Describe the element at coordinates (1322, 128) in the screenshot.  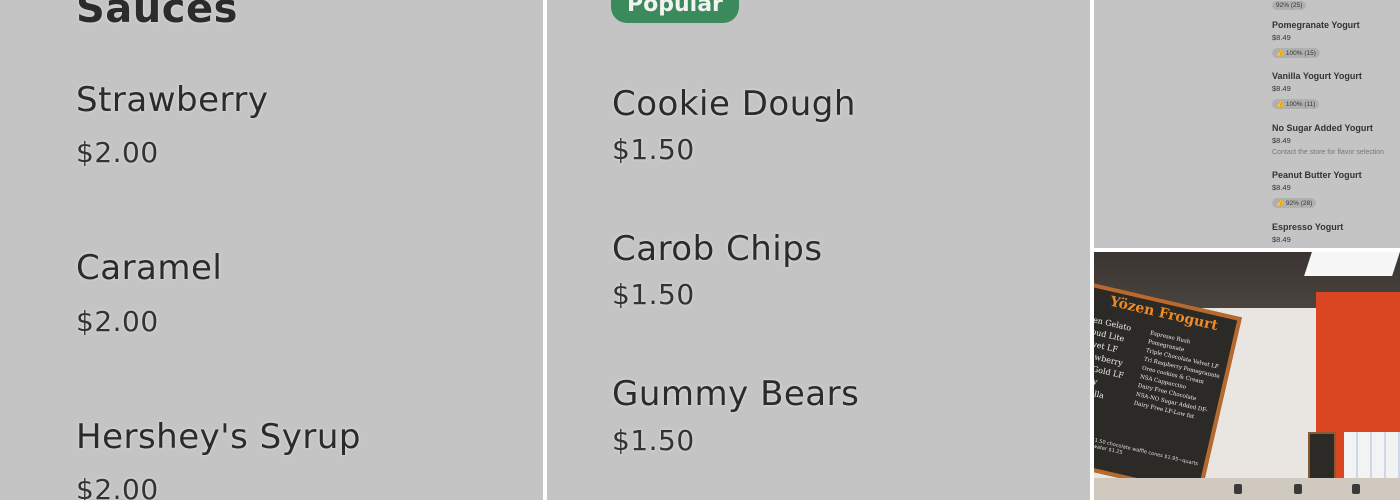
I see `item-name: No Sugar Added Yogurt` at that location.